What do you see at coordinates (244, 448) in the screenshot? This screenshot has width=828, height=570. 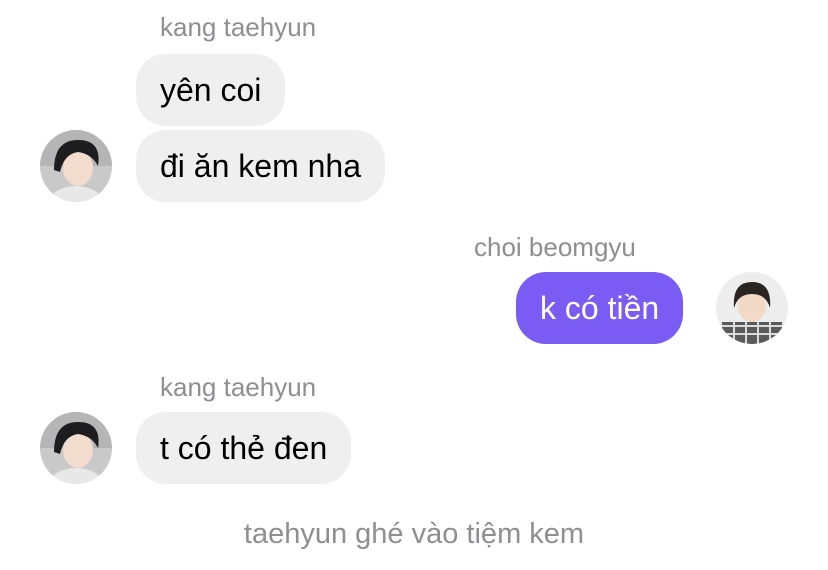 I see `message-bubble-incoming: t có thẻ đen` at bounding box center [244, 448].